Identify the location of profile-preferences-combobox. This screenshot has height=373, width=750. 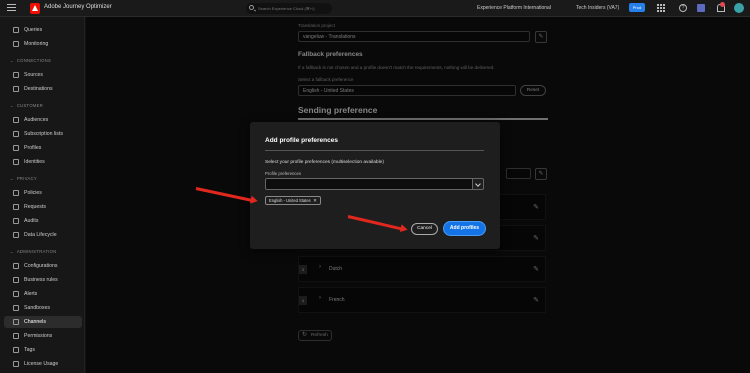
(369, 184).